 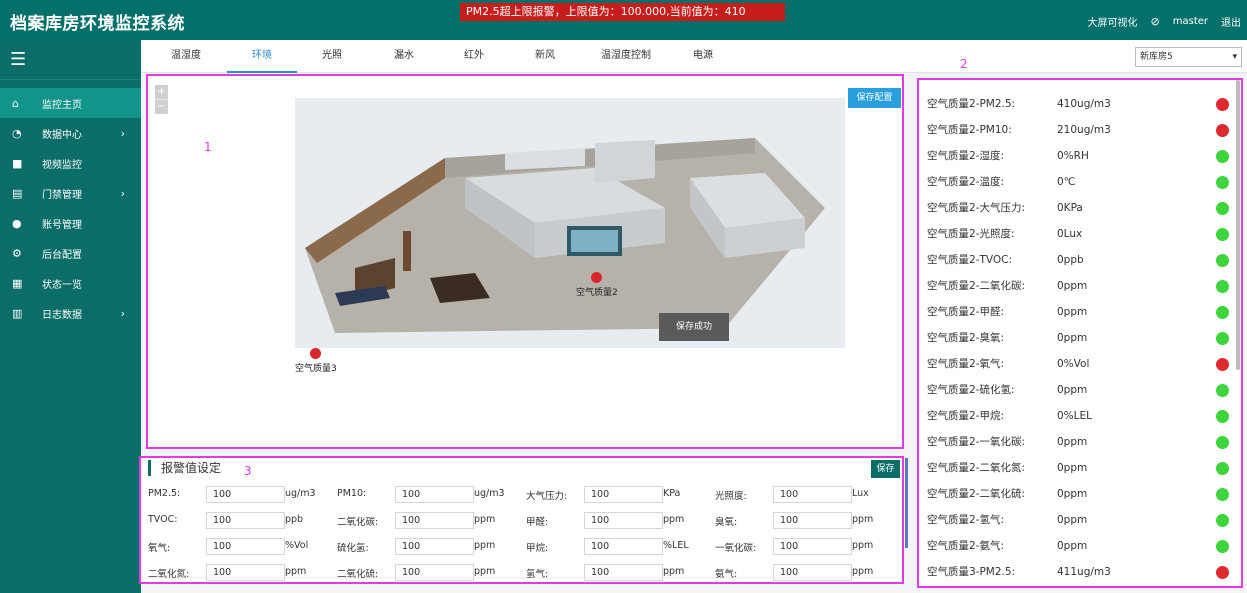 What do you see at coordinates (1079, 442) in the screenshot?
I see `status-row: 空气质量2-一氧化碳: 0ppm` at bounding box center [1079, 442].